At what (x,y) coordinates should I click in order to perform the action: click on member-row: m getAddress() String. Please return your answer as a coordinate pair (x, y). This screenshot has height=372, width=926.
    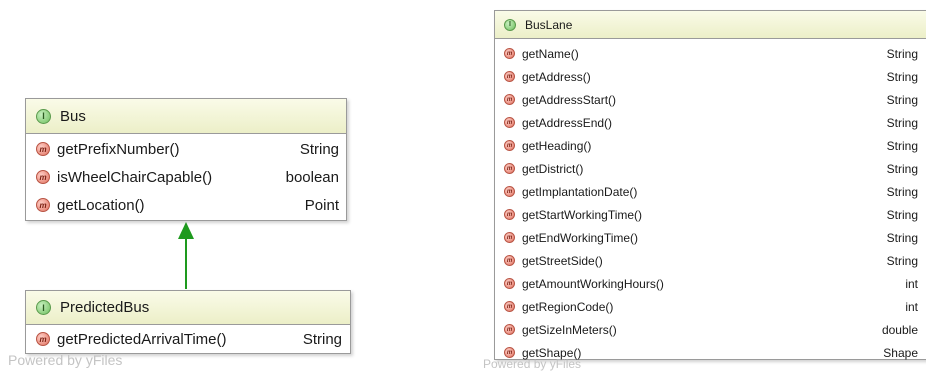
    Looking at the image, I should click on (710, 76).